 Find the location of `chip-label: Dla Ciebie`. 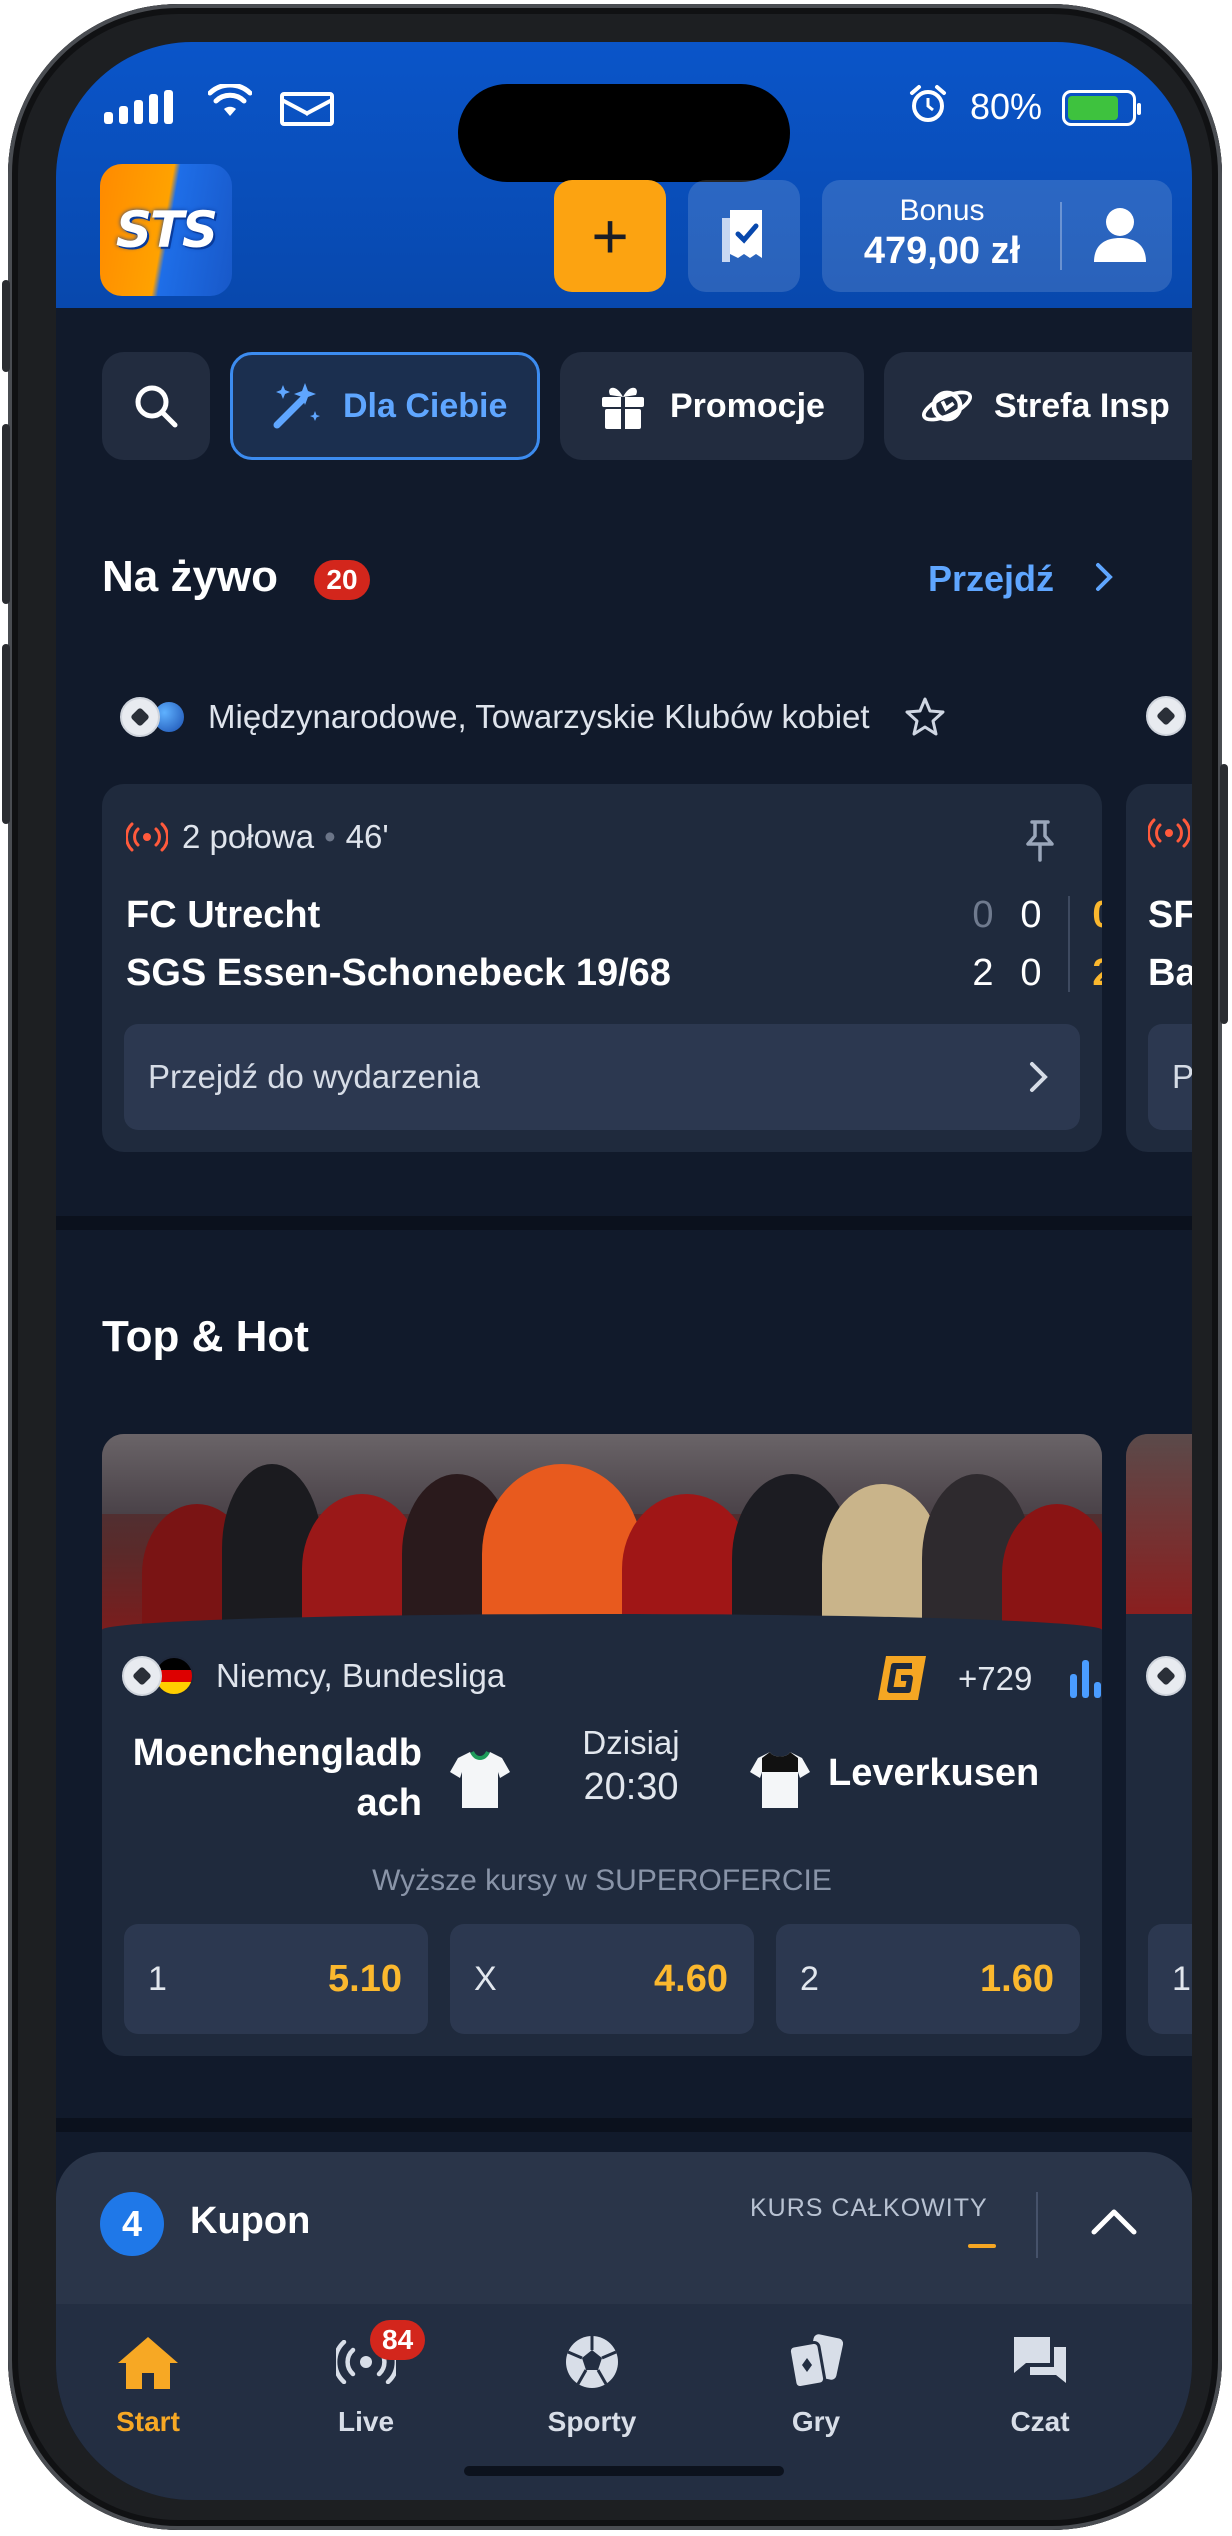

chip-label: Dla Ciebie is located at coordinates (425, 405).